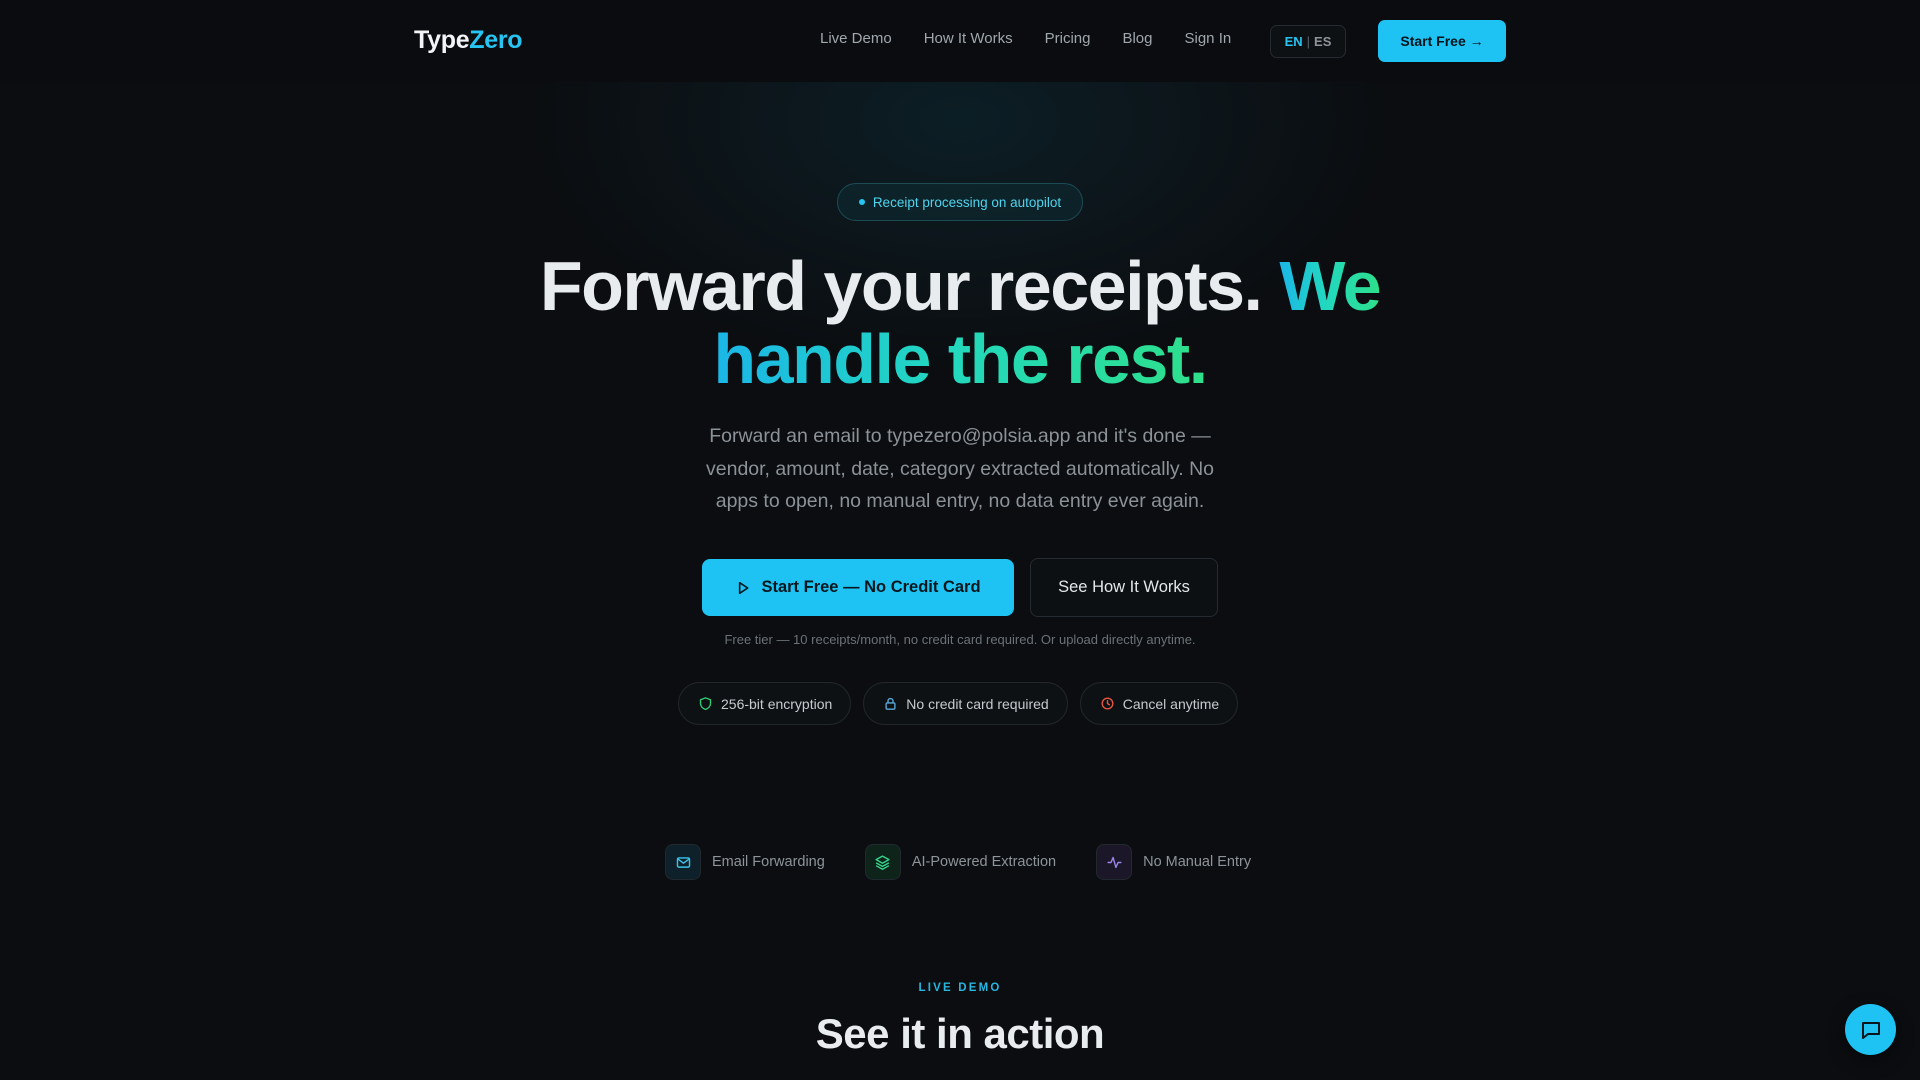 Image resolution: width=1920 pixels, height=1080 pixels. Describe the element at coordinates (1137, 38) in the screenshot. I see `nav-link-blog: Blog` at that location.